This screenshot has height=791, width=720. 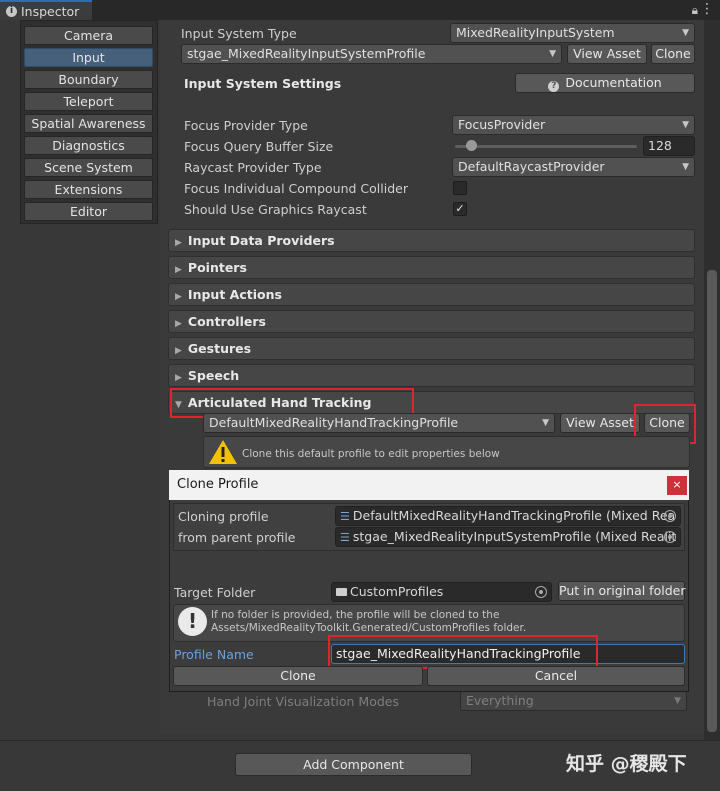 What do you see at coordinates (397, 591) in the screenshot?
I see `target-folder-value: CustomProfiles` at bounding box center [397, 591].